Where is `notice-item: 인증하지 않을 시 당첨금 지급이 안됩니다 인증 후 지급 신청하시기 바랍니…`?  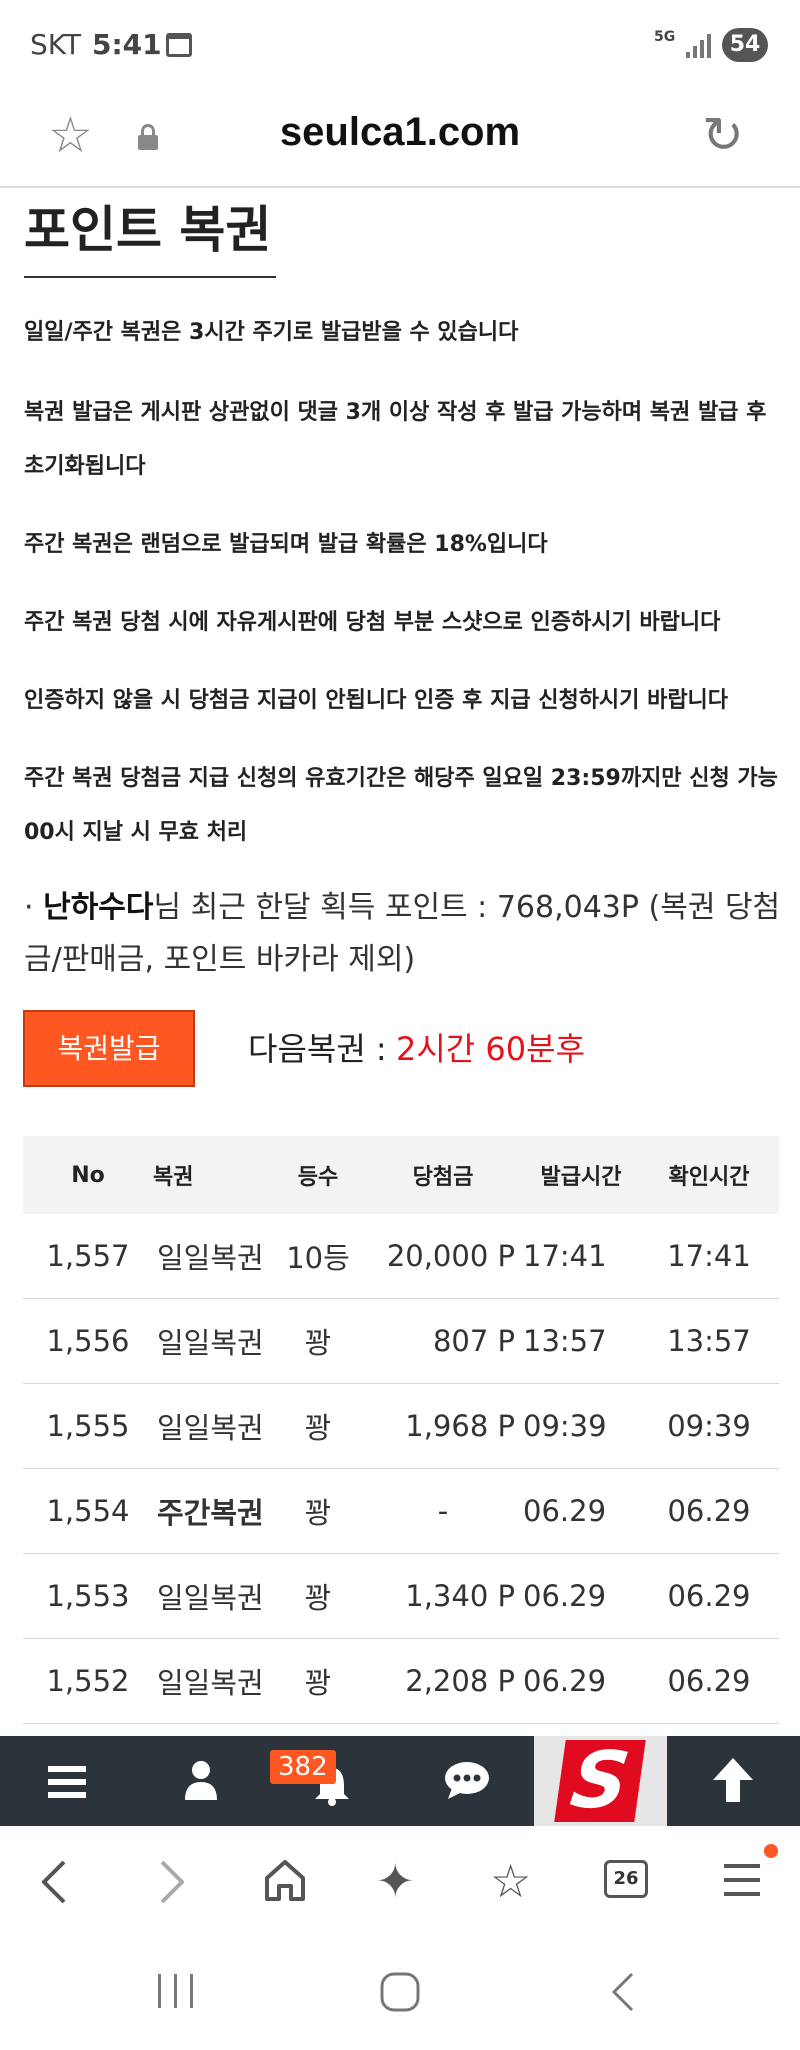
notice-item: 인증하지 않을 시 당첨금 지급이 안됩니다 인증 후 지급 신청하시기 바랍니… is located at coordinates (376, 700).